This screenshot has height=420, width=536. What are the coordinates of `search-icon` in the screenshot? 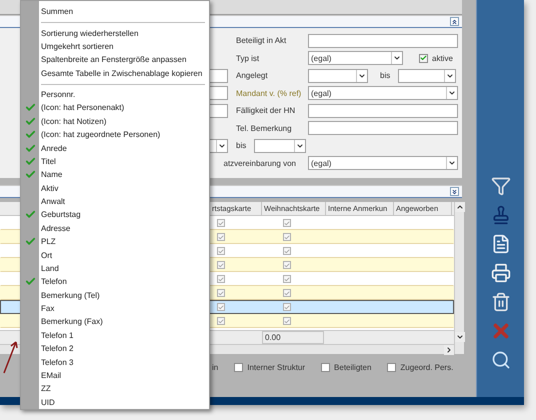 It's located at (501, 360).